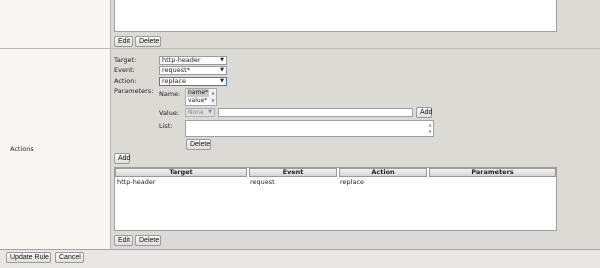 The width and height of the screenshot is (600, 268). I want to click on column-header-target: Target, so click(181, 172).